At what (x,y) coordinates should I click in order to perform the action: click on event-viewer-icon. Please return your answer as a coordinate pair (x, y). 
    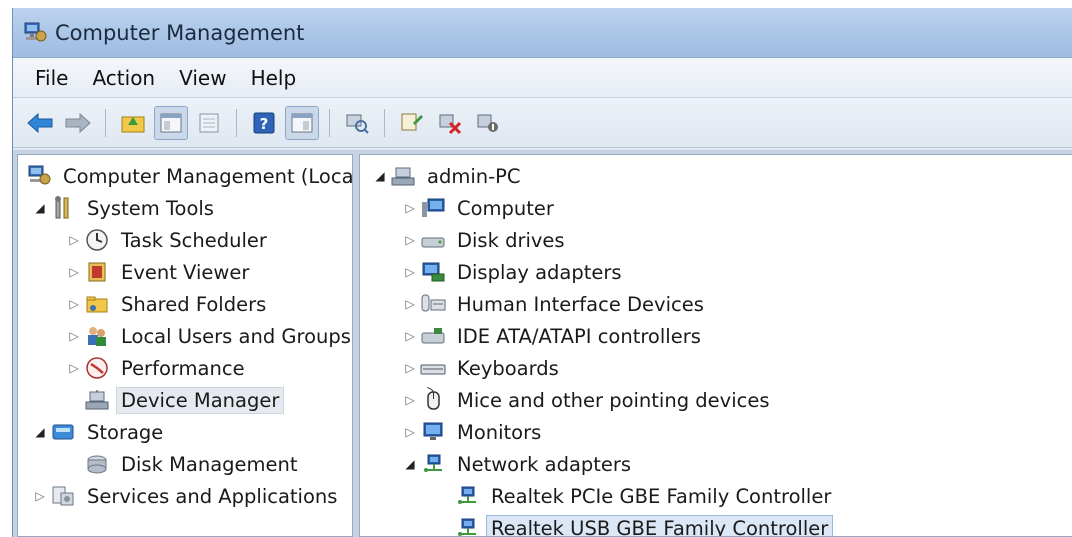
    Looking at the image, I should click on (97, 272).